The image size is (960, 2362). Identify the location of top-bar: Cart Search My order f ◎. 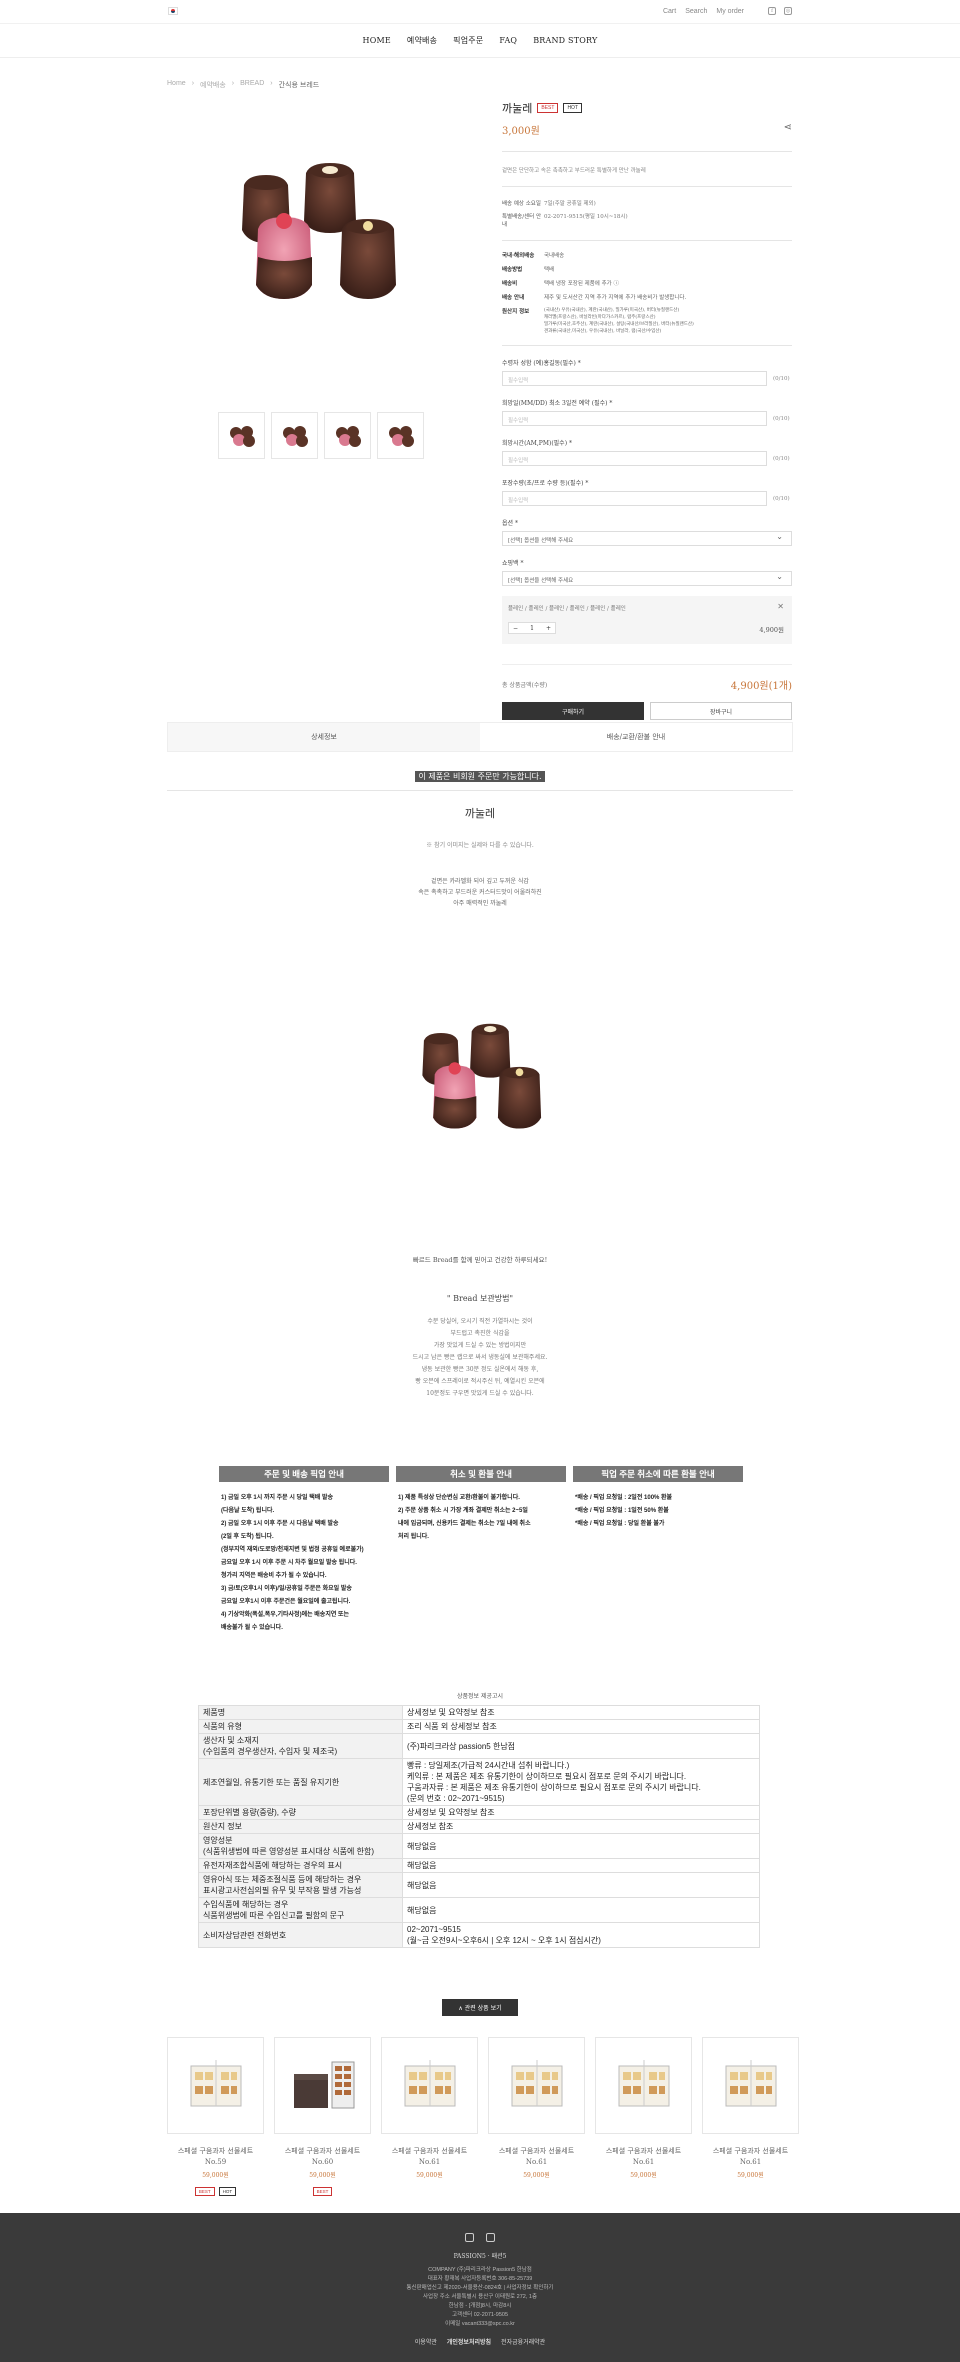
(480, 12).